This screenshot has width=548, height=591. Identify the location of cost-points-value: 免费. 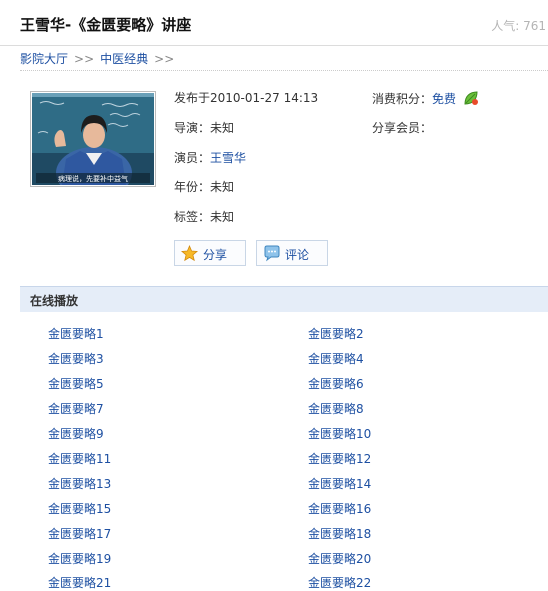
(444, 99).